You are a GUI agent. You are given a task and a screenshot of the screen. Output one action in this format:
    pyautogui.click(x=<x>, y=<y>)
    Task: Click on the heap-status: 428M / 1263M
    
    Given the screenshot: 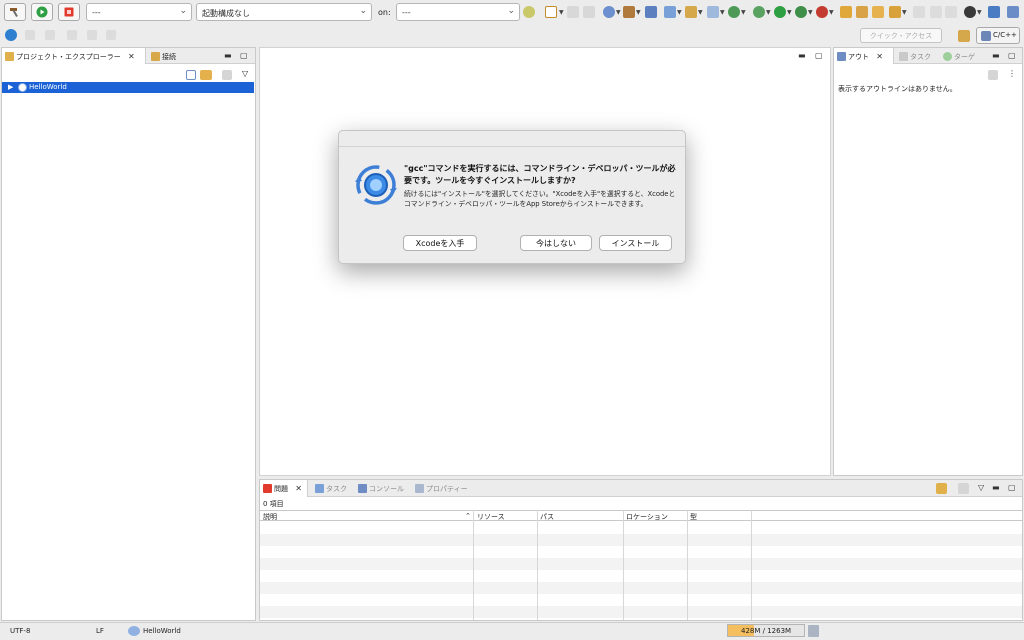 What is the action you would take?
    pyautogui.click(x=766, y=630)
    